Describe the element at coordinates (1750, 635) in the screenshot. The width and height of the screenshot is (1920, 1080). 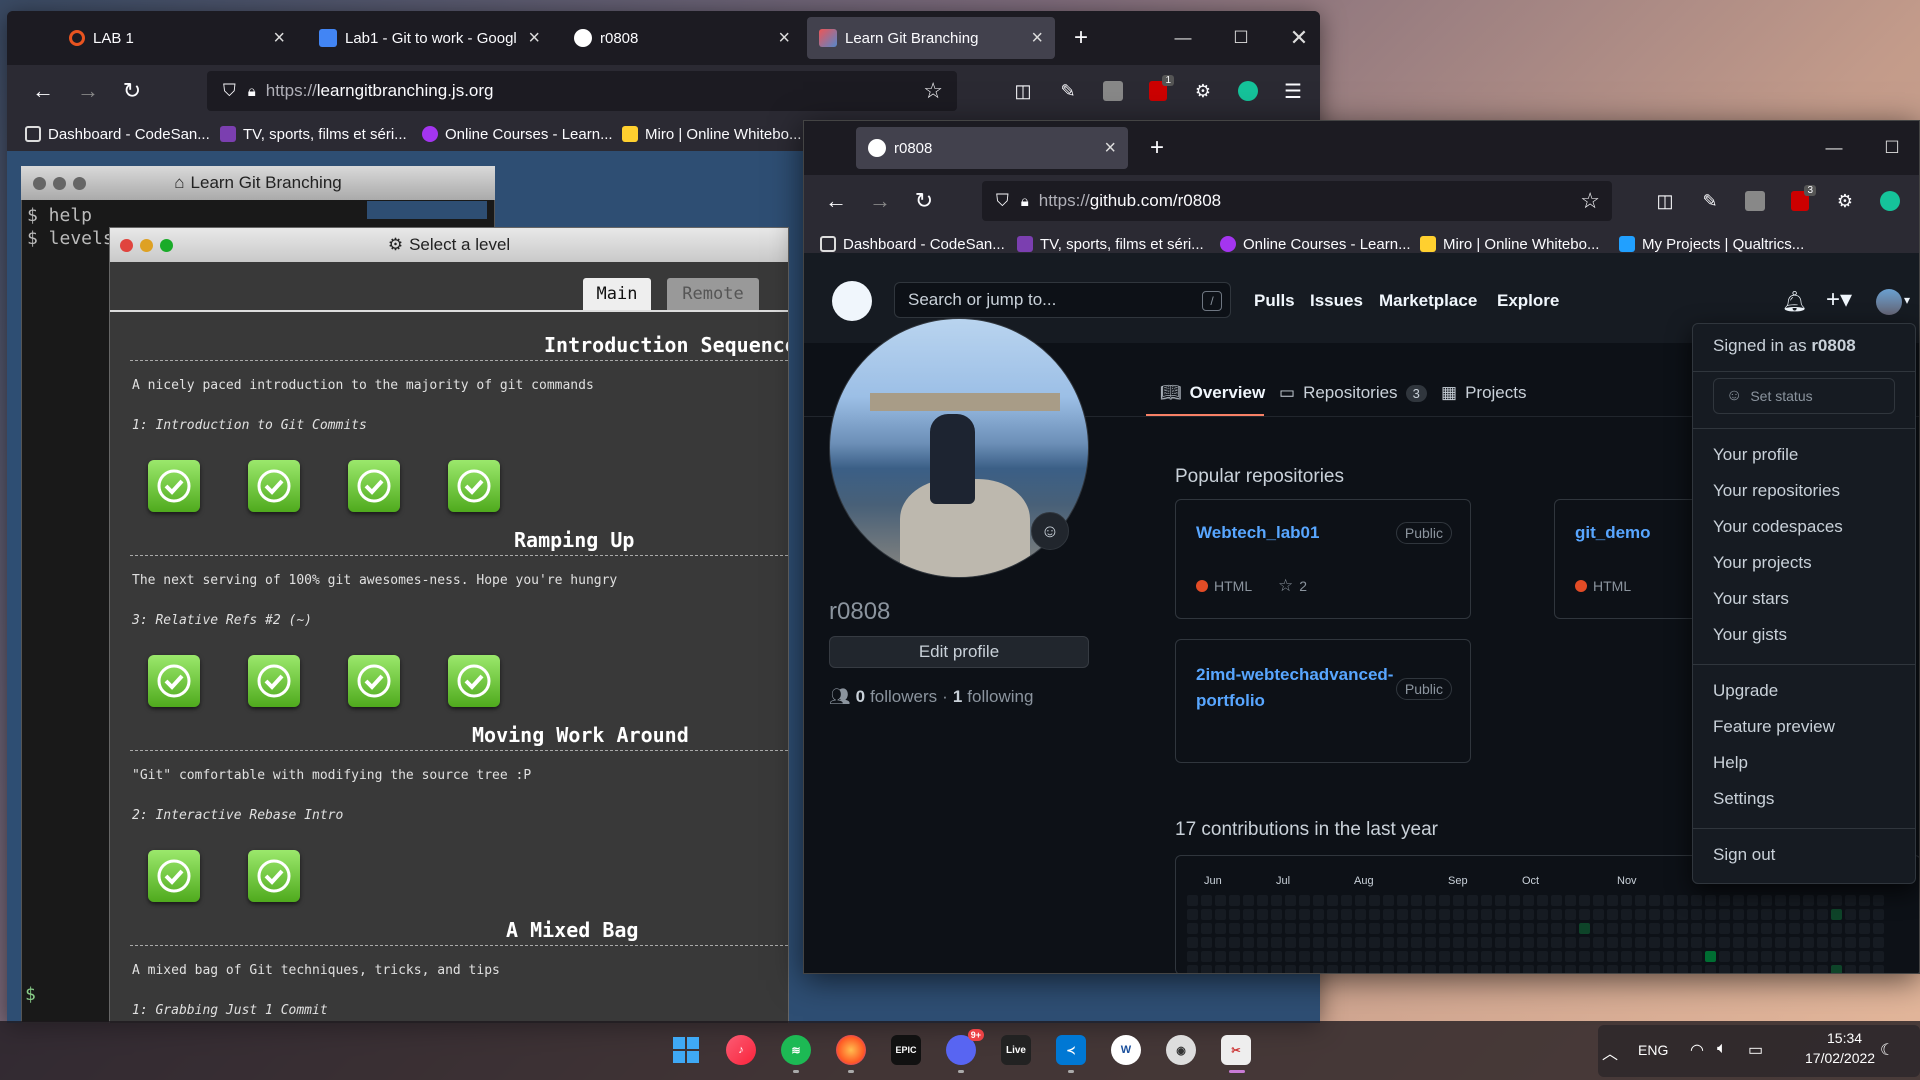
I see `menu-your-gists: Your gists` at that location.